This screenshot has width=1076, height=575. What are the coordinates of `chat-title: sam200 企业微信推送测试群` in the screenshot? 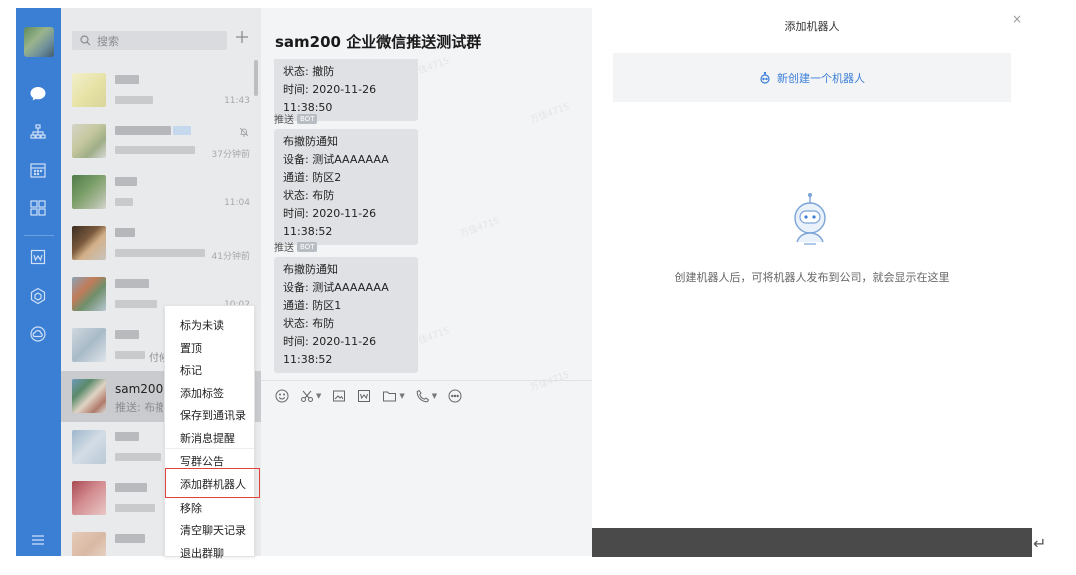 It's located at (140, 389).